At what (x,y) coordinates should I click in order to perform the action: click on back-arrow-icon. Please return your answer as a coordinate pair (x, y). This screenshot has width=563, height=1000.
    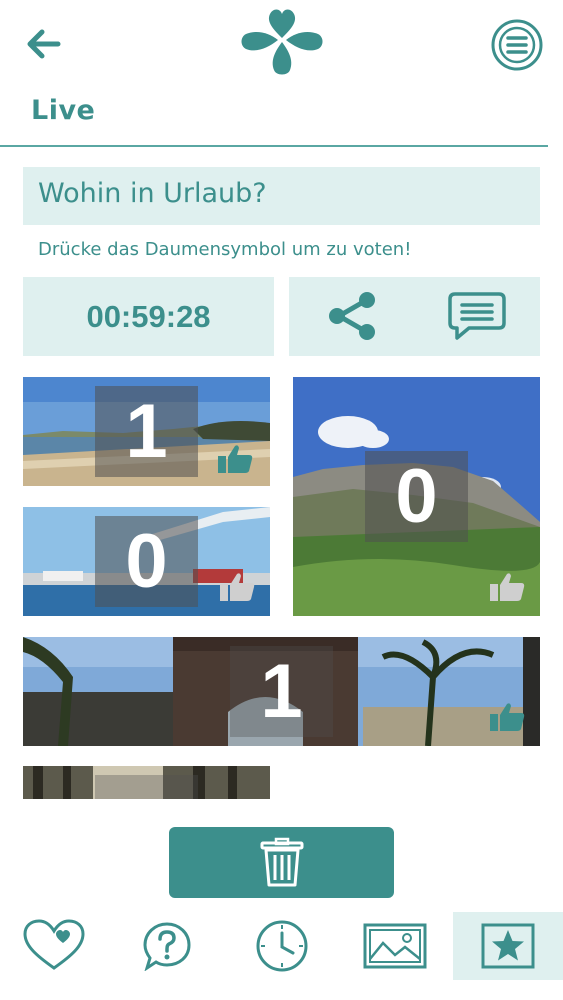
    Looking at the image, I should click on (44, 44).